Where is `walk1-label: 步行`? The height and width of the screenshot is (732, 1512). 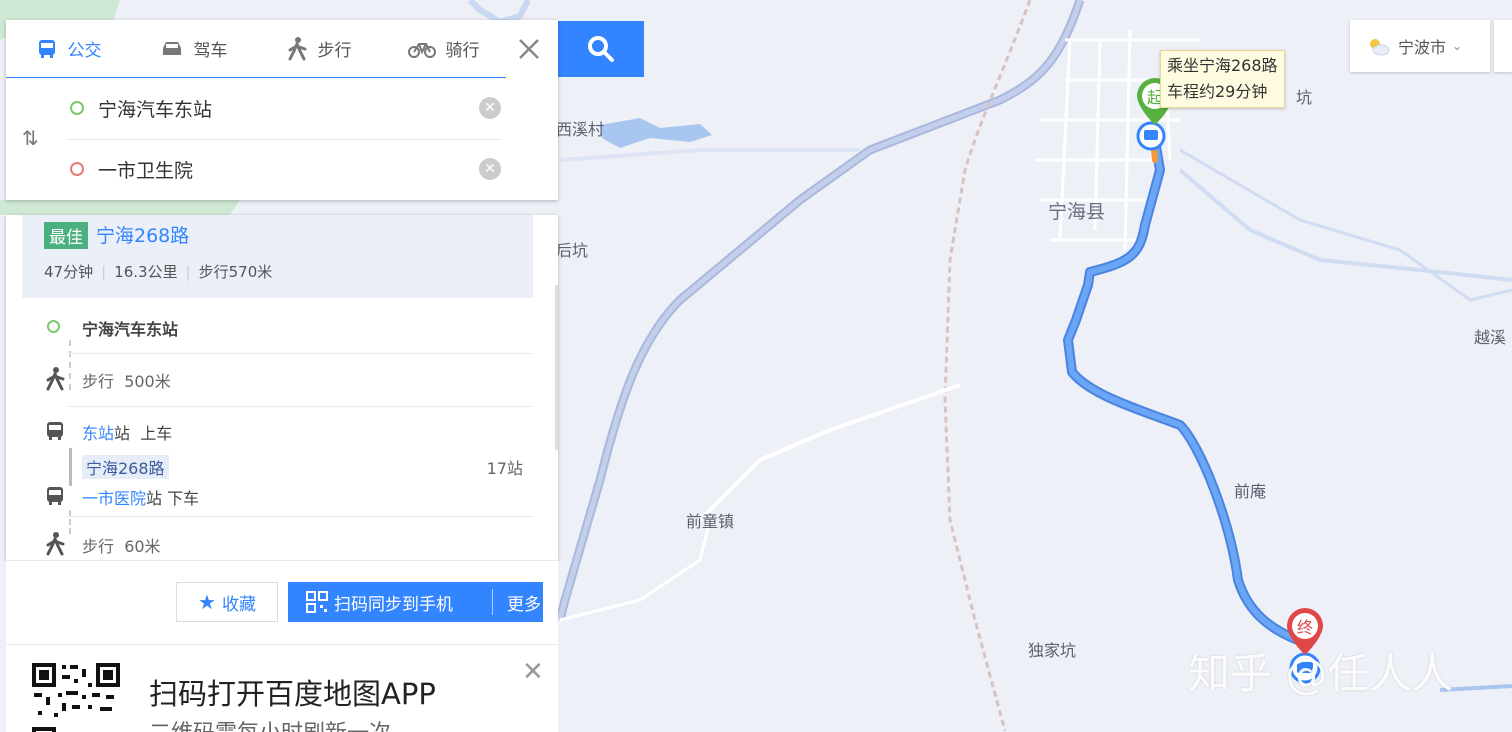
walk1-label: 步行 is located at coordinates (98, 381).